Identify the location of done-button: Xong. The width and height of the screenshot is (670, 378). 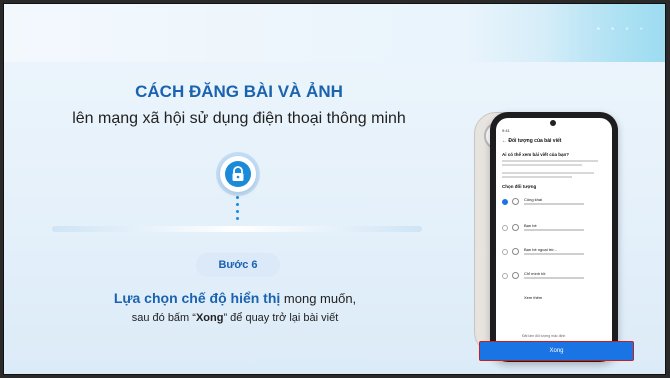
(556, 351).